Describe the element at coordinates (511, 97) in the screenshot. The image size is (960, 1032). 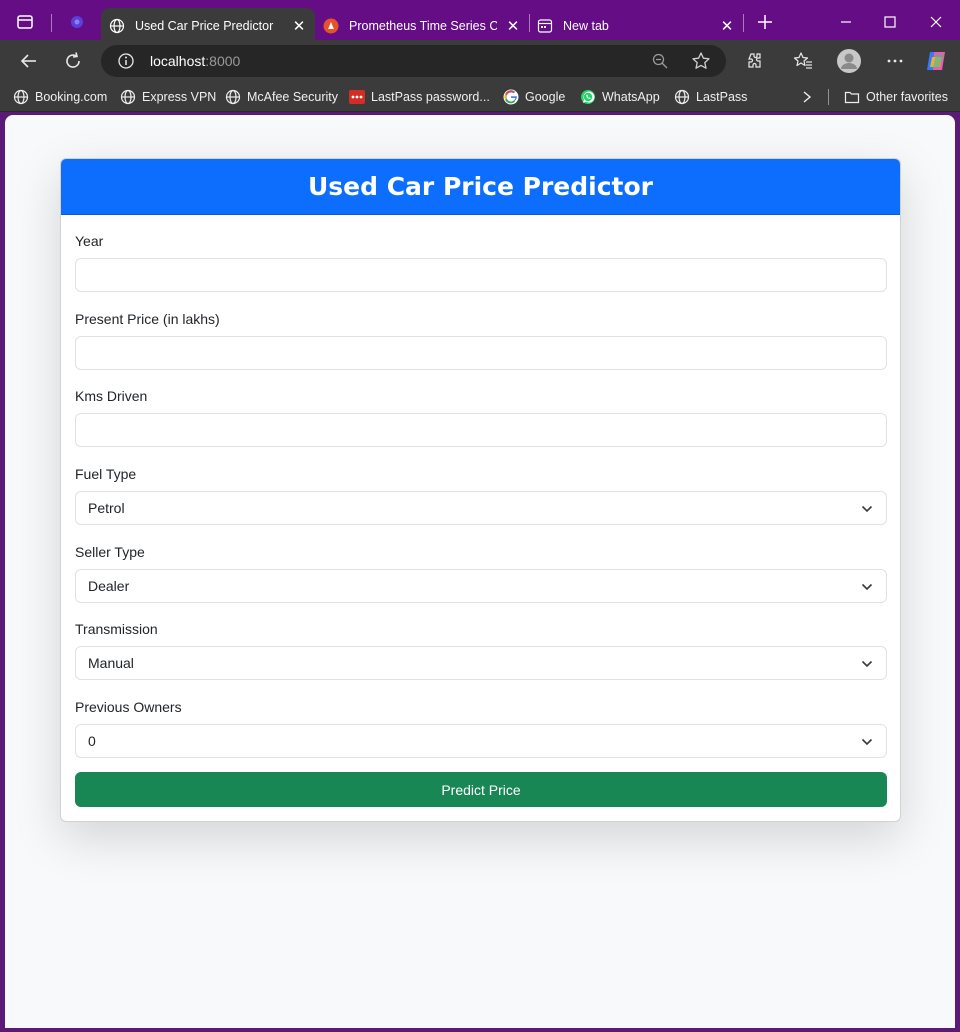
I see `google-icon` at that location.